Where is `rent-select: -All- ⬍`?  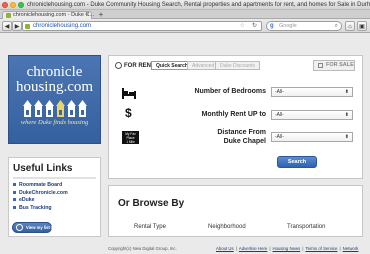
rent-select: -All- ⬍ is located at coordinates (312, 115).